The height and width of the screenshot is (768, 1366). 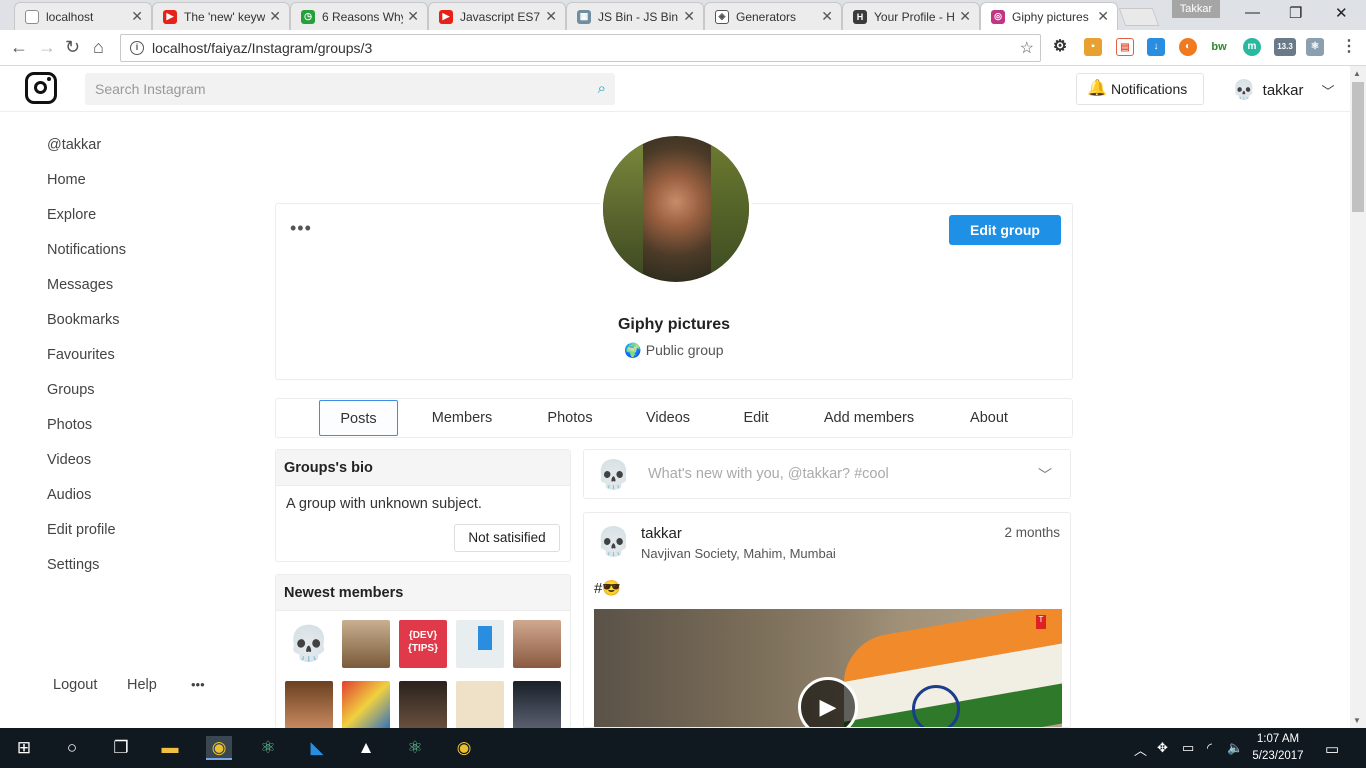 I want to click on battery-icon: ▭, so click(x=1188, y=748).